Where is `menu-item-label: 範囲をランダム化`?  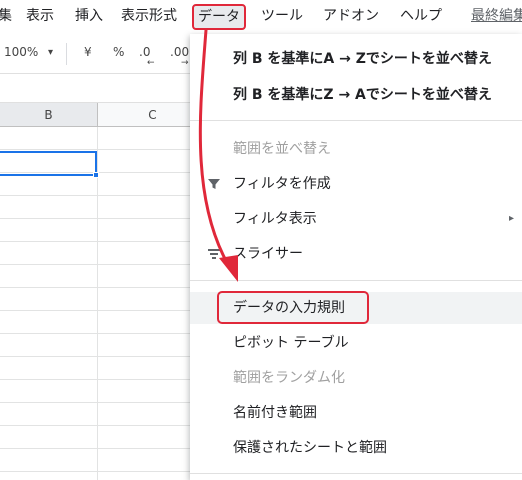
menu-item-label: 範囲をランダム化 is located at coordinates (289, 378).